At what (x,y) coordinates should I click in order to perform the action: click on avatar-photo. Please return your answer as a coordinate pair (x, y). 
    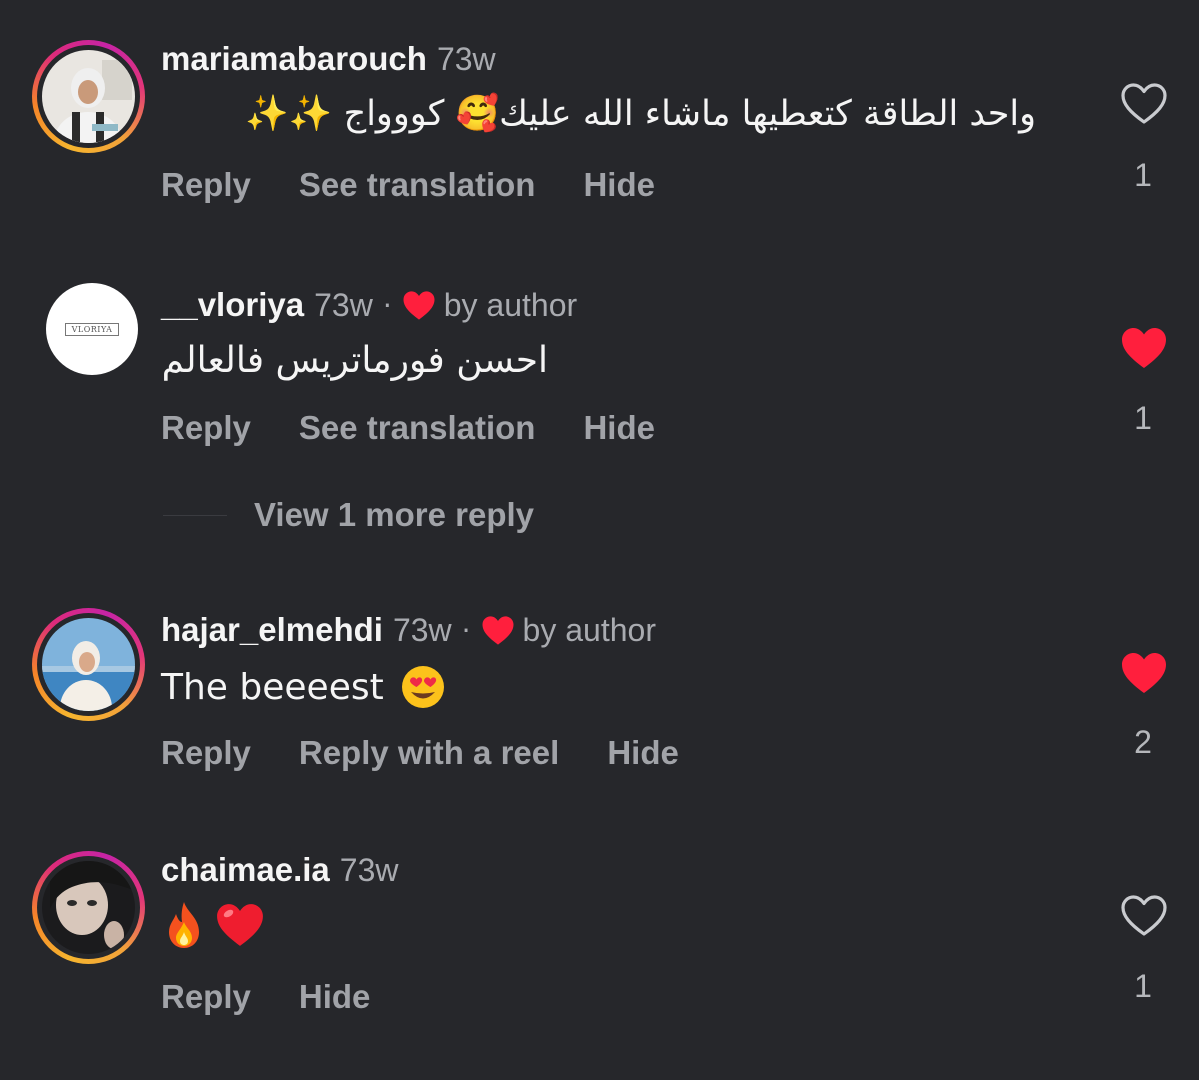
    Looking at the image, I should click on (88, 907).